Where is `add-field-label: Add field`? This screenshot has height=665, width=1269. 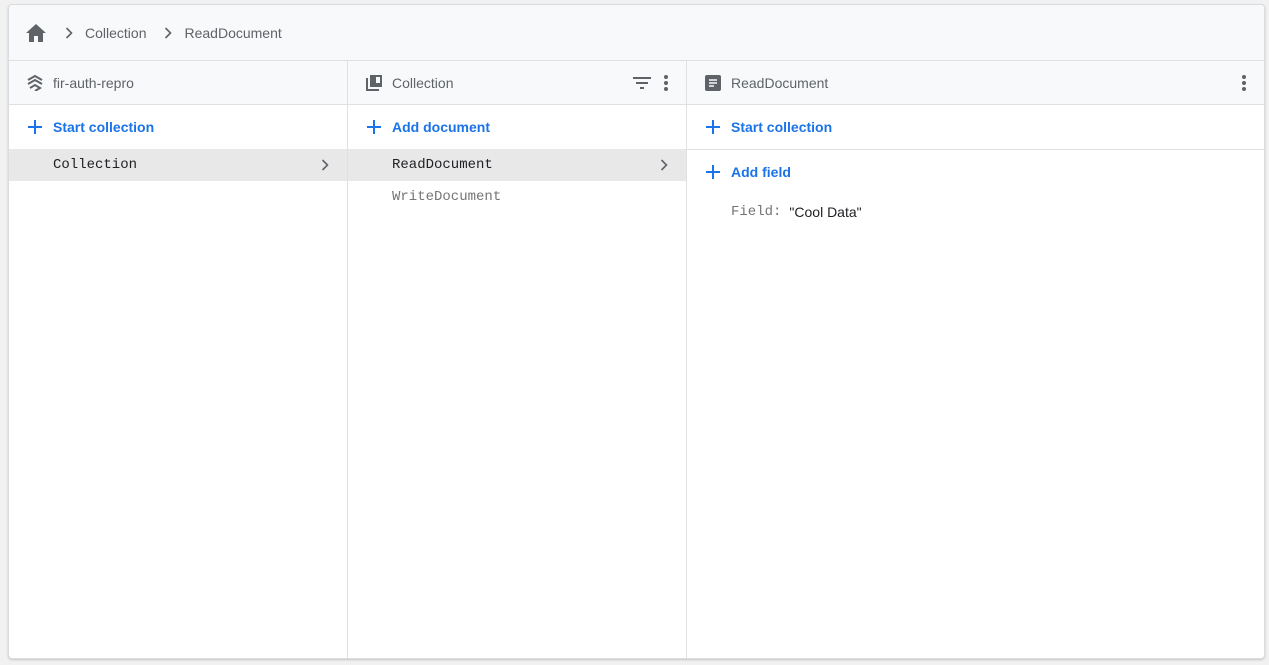
add-field-label: Add field is located at coordinates (761, 172).